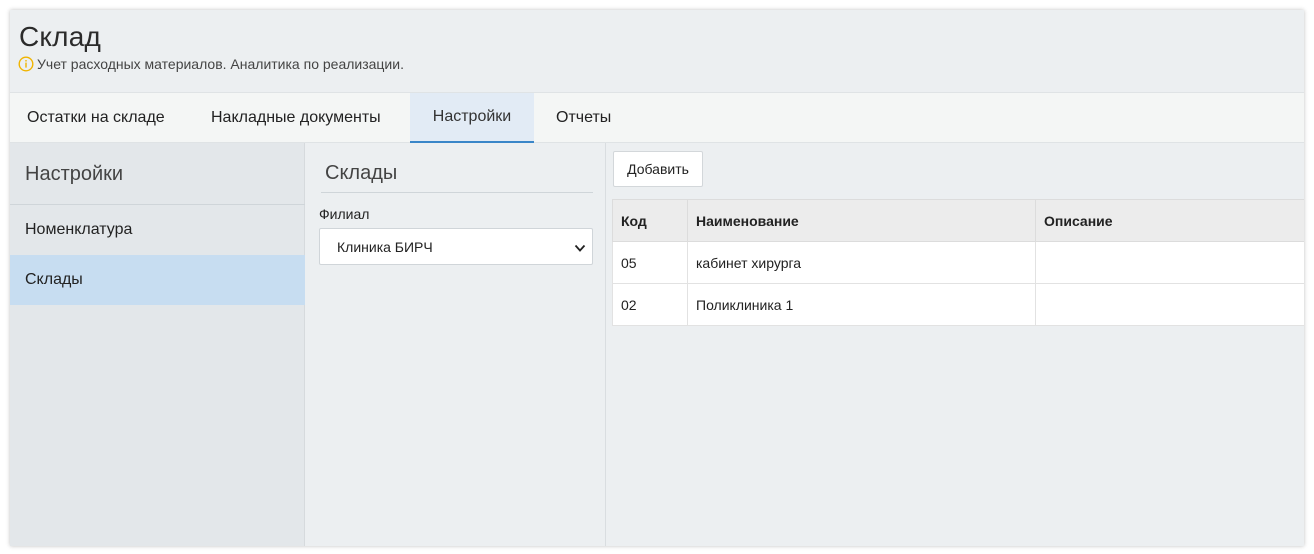 The image size is (1314, 554). I want to click on tab-invoices: Накладные документы, so click(300, 118).